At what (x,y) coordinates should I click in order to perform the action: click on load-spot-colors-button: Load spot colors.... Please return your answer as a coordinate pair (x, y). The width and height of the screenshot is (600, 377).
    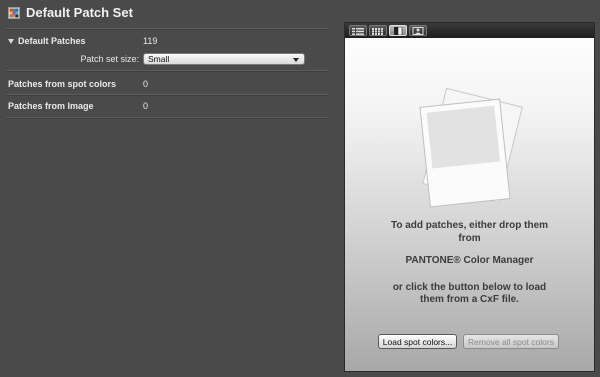
    Looking at the image, I should click on (417, 341).